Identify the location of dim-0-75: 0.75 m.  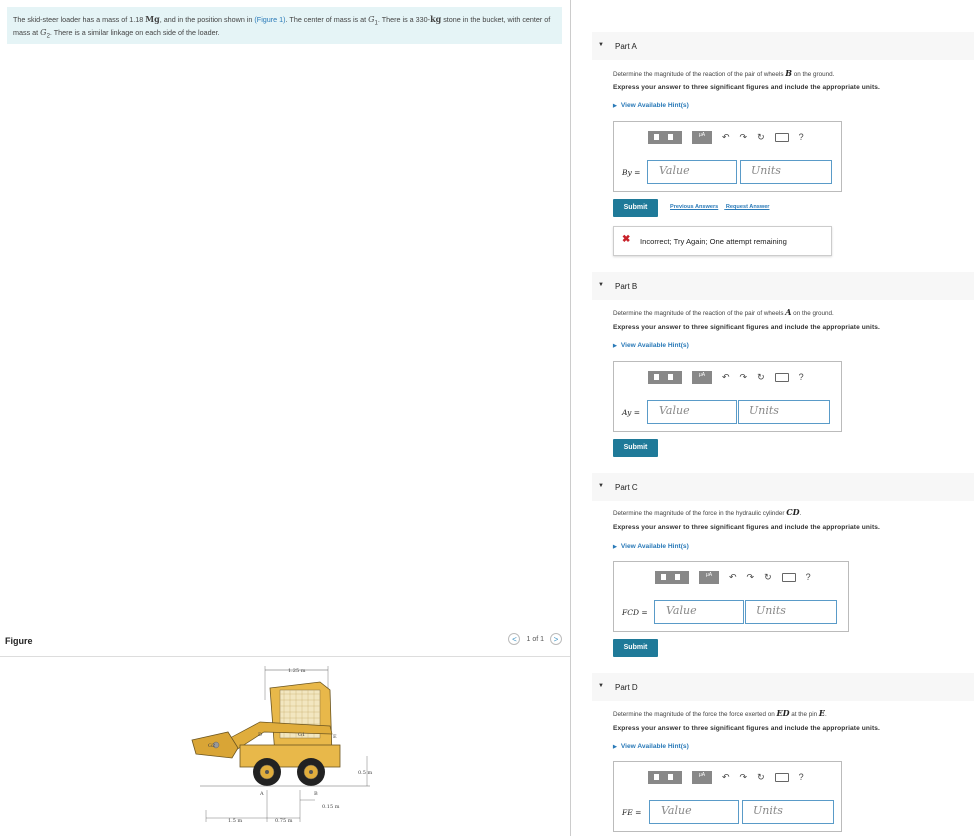
(284, 821).